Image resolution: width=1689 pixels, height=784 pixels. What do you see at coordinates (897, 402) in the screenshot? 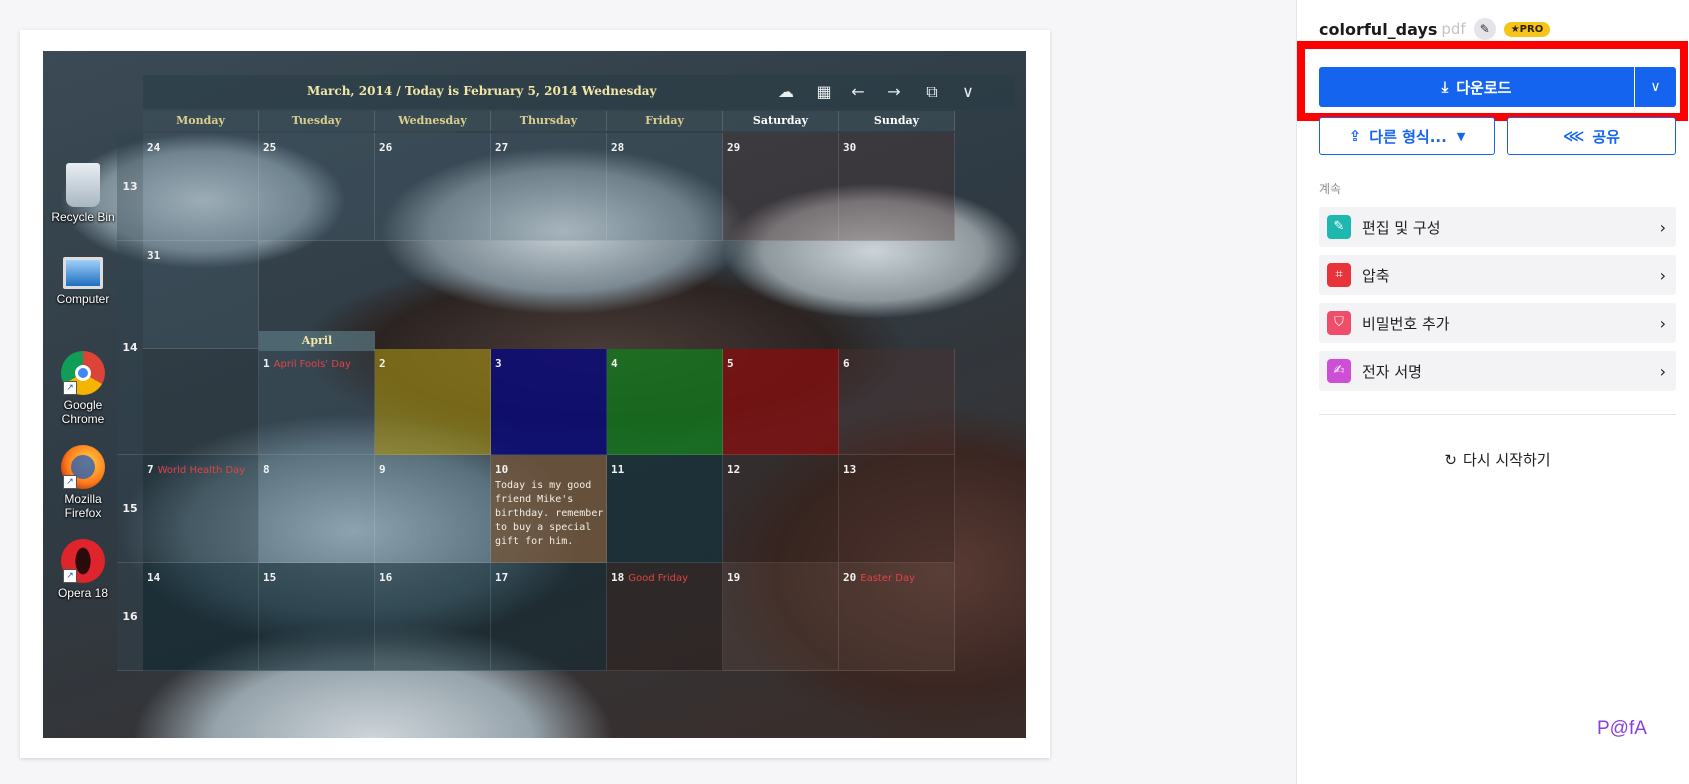
I see `calendar-cell: 6` at bounding box center [897, 402].